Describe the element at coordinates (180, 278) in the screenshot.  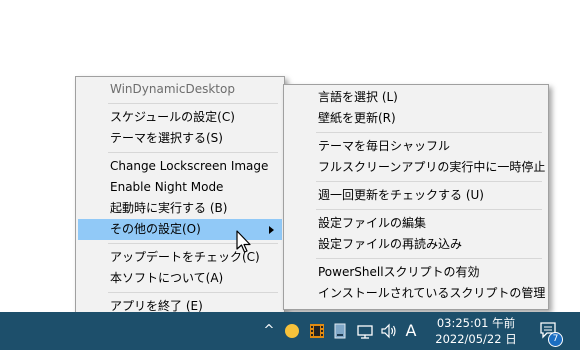
I see `menu-item-about: 本ソフトについて(A)` at that location.